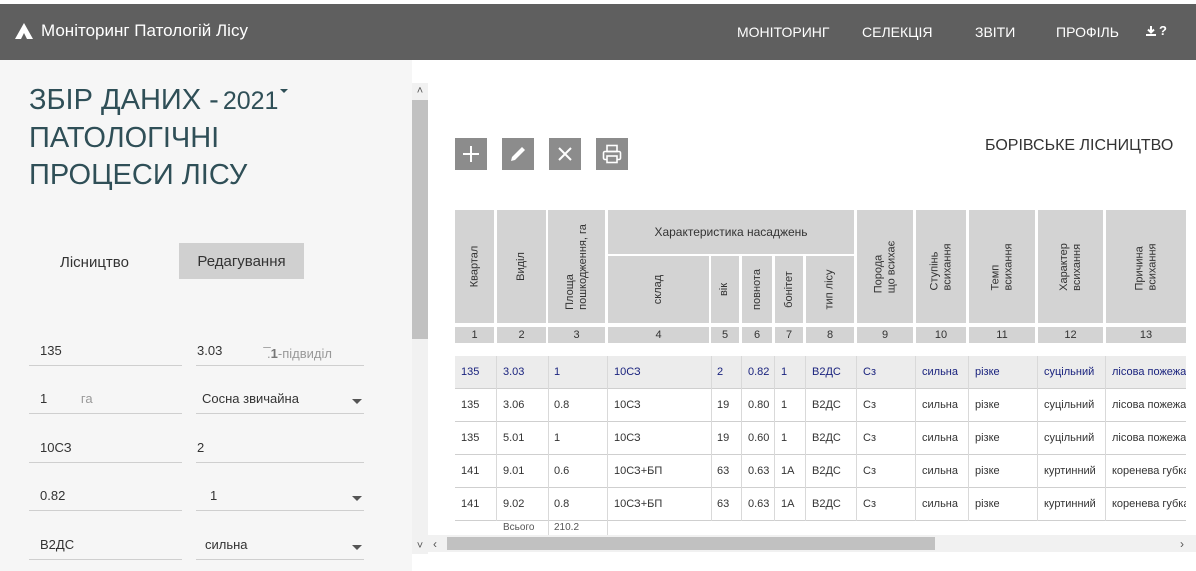 The height and width of the screenshot is (571, 1196). Describe the element at coordinates (105, 400) in the screenshot. I see `area-field: 1 га` at that location.